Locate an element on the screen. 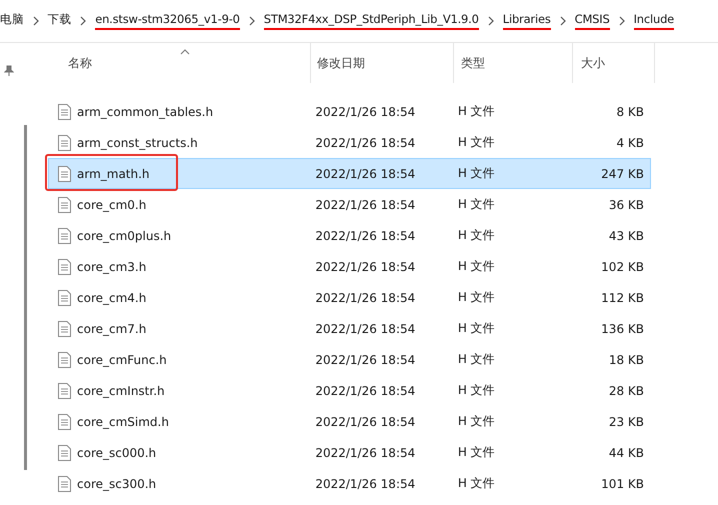 This screenshot has width=718, height=505. breadcrumb-item: Libraries is located at coordinates (526, 21).